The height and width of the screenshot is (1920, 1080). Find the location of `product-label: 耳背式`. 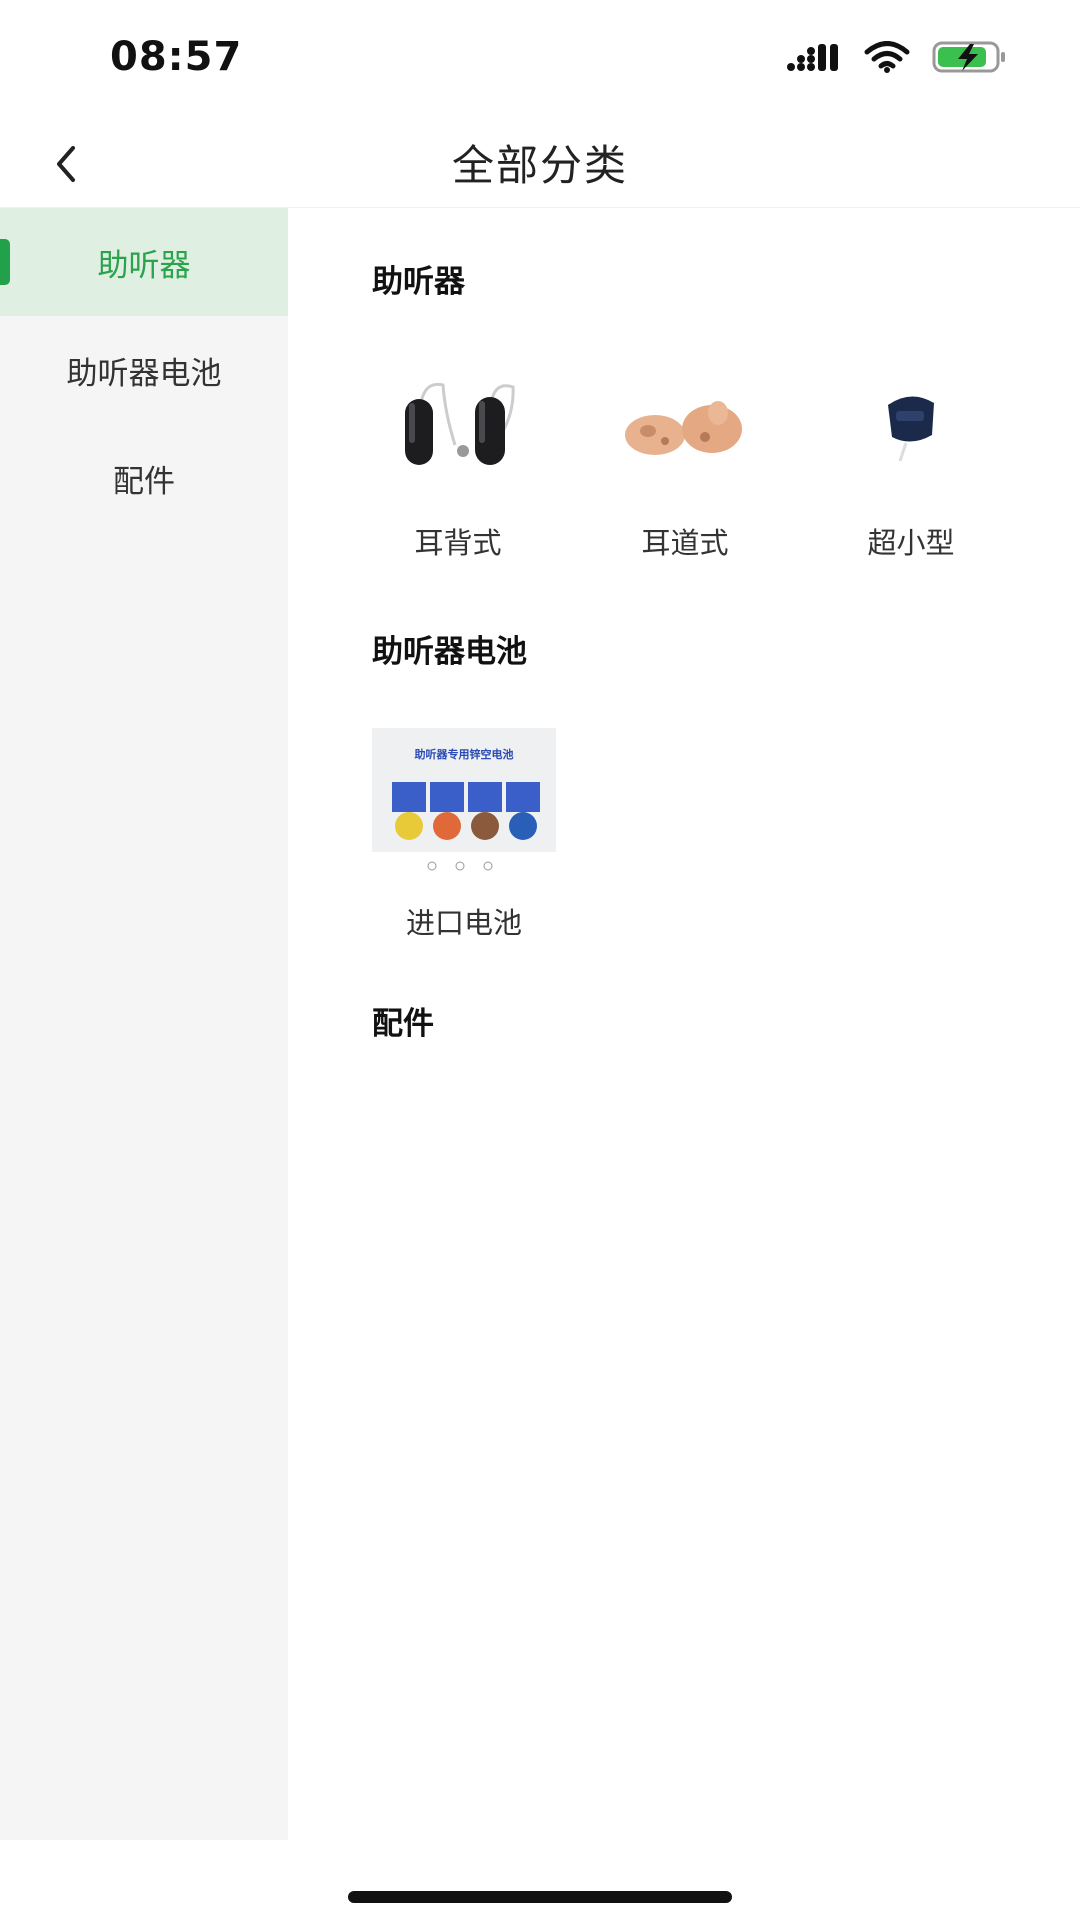

product-label: 耳背式 is located at coordinates (458, 543).